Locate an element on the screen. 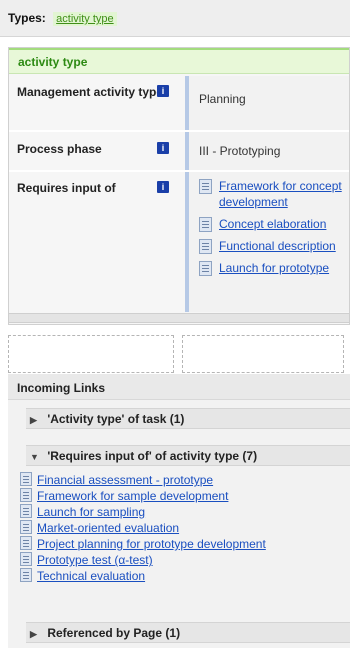 Image resolution: width=350 pixels, height=650 pixels. list-item: Technical evaluation is located at coordinates (185, 576).